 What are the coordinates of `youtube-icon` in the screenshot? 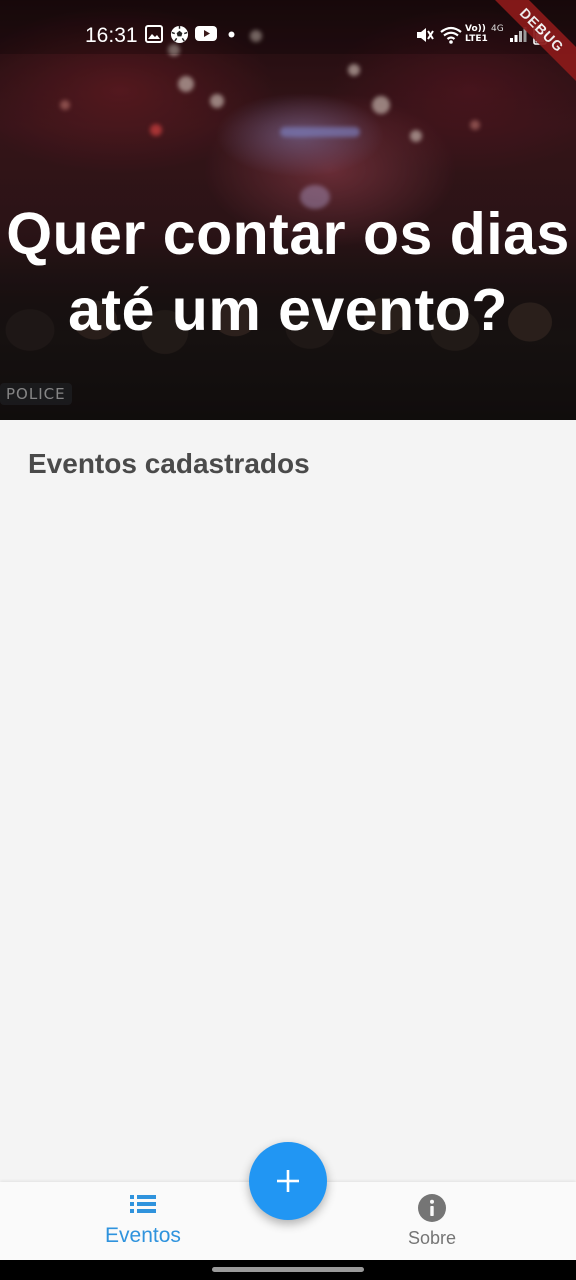 It's located at (206, 33).